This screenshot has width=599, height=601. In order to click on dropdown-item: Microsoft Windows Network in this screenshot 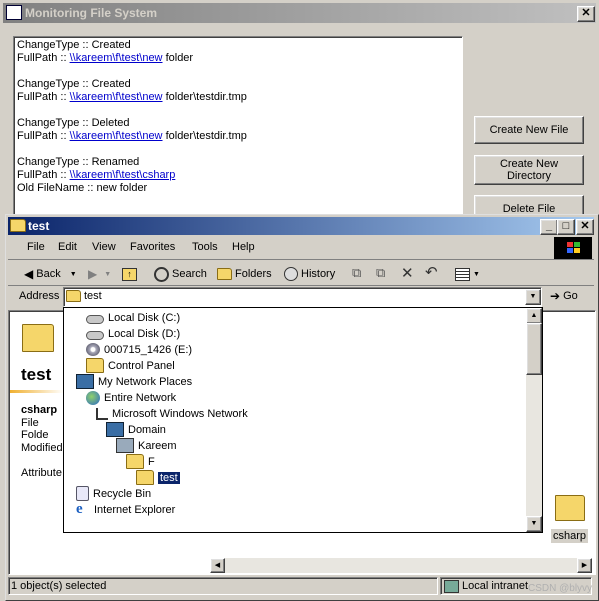, I will do `click(172, 413)`.